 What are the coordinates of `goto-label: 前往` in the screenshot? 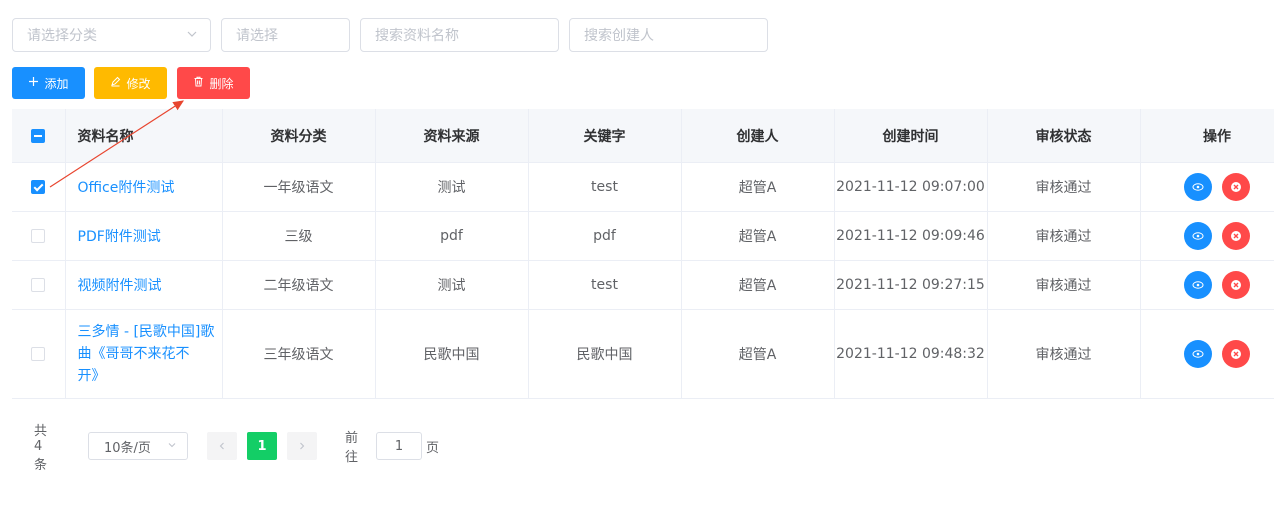 It's located at (352, 448).